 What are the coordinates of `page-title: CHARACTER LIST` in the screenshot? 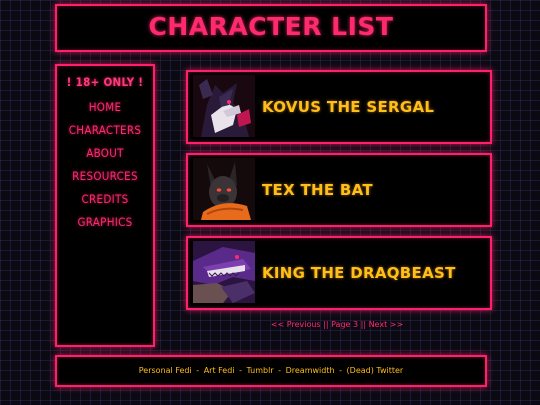 It's located at (271, 26).